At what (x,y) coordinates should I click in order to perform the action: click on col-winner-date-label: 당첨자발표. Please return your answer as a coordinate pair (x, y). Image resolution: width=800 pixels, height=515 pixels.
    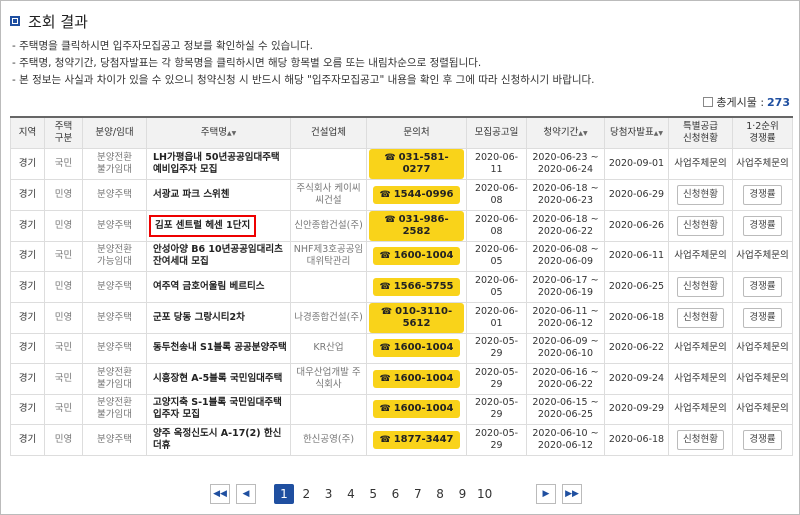
    Looking at the image, I should click on (632, 132).